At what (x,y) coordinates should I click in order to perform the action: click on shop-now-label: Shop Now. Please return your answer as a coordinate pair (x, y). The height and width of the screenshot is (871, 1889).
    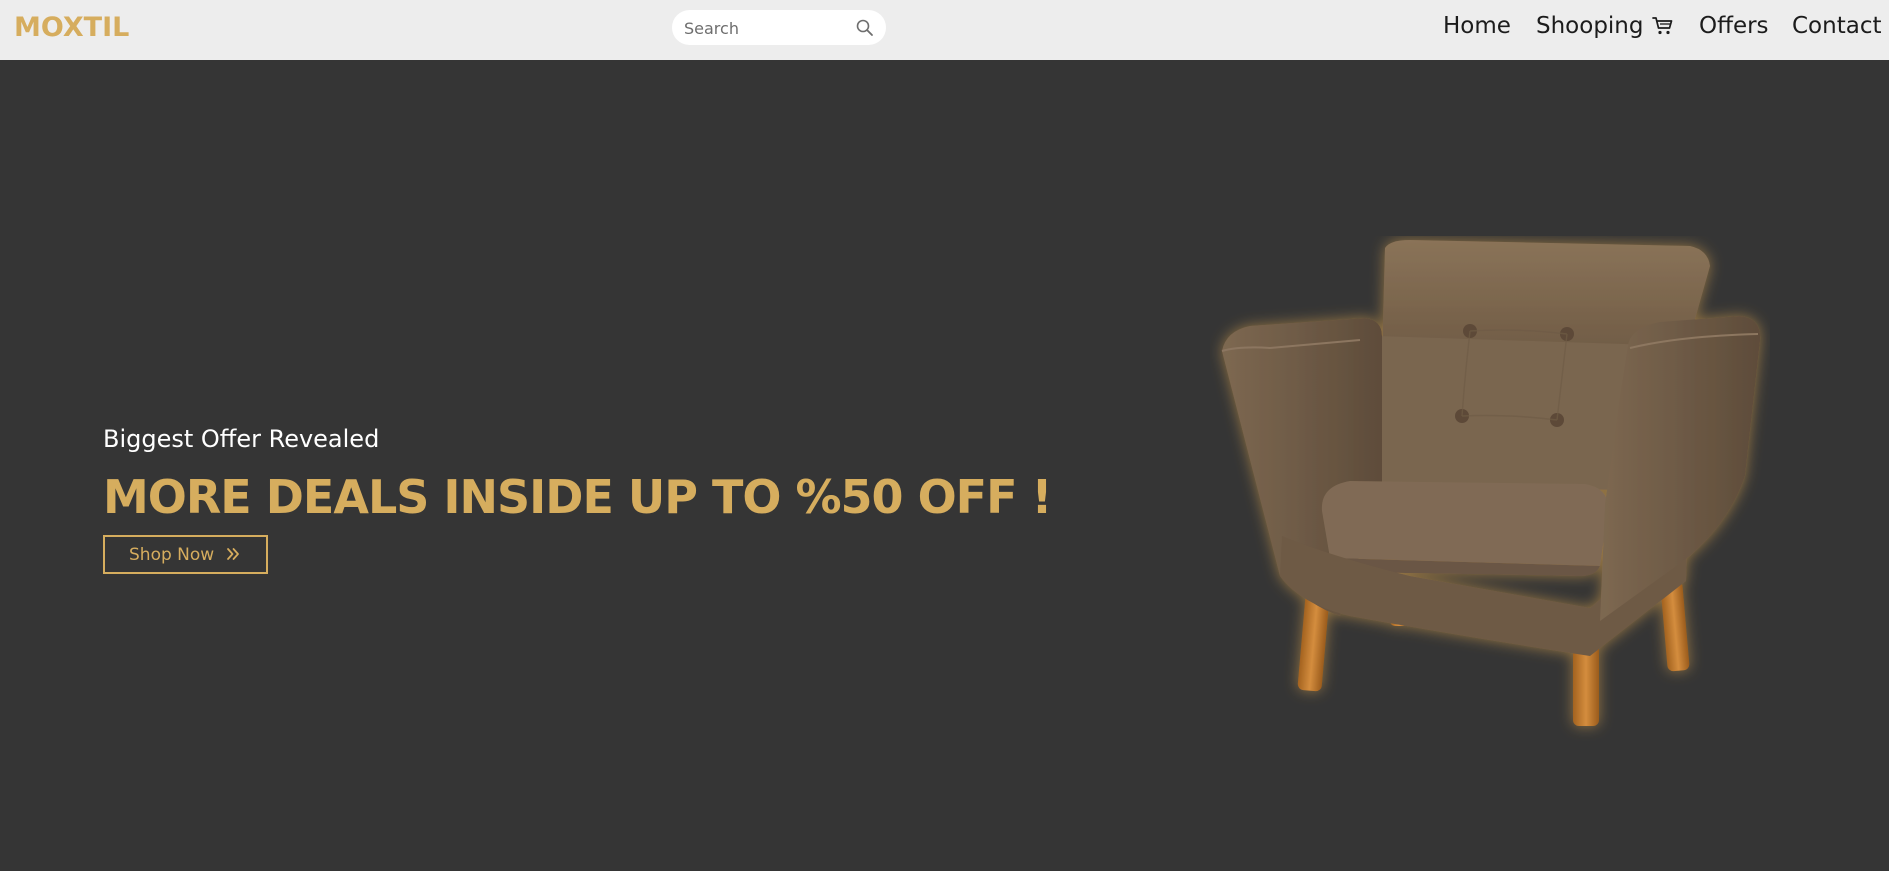
    Looking at the image, I should click on (172, 555).